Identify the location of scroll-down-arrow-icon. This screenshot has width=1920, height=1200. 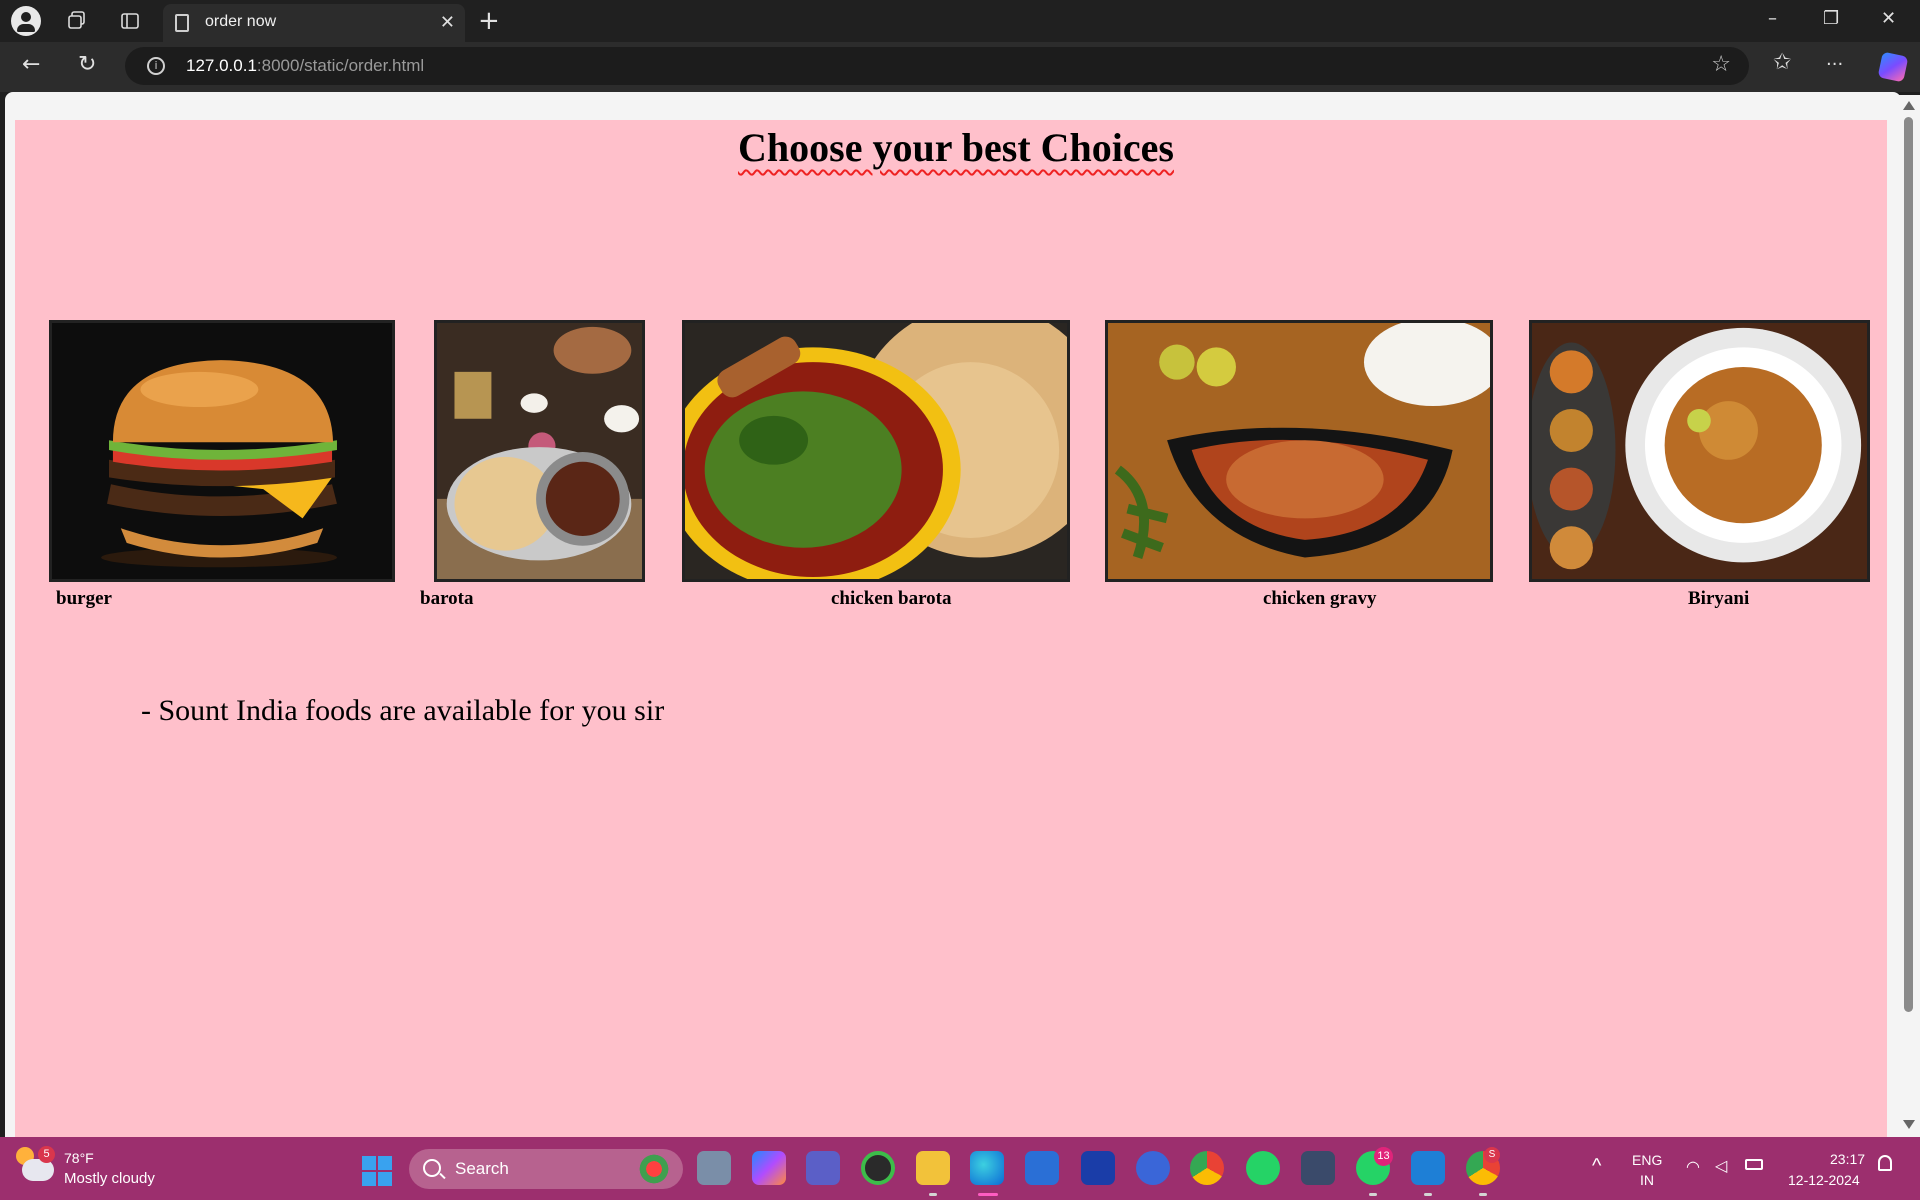
(1909, 1124).